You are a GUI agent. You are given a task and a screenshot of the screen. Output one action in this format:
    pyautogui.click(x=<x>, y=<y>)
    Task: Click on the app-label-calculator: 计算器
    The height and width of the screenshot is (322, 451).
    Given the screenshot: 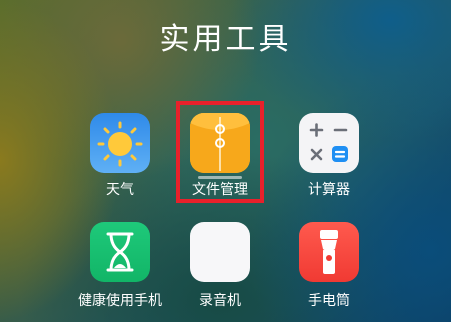 What is the action you would take?
    pyautogui.click(x=329, y=190)
    